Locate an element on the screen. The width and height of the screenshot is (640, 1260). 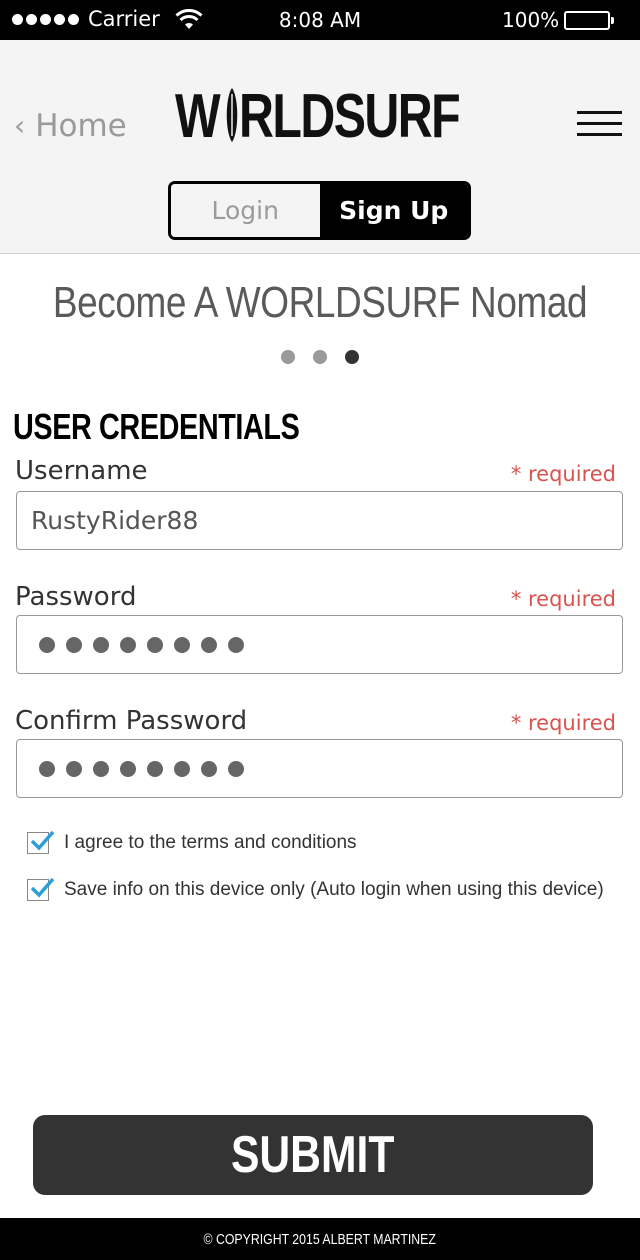
confirm-password-mask is located at coordinates (137, 768).